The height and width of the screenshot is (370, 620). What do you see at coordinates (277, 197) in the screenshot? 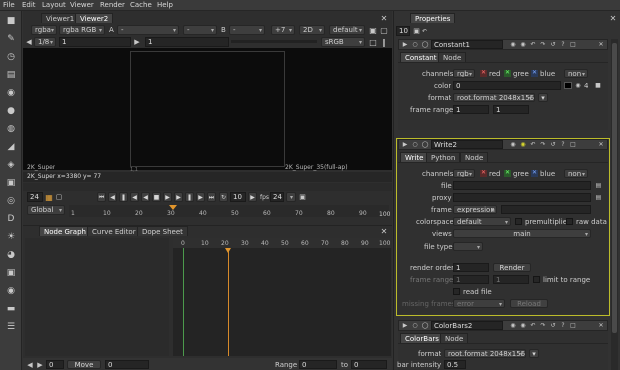
I see `fps-field: 24` at bounding box center [277, 197].